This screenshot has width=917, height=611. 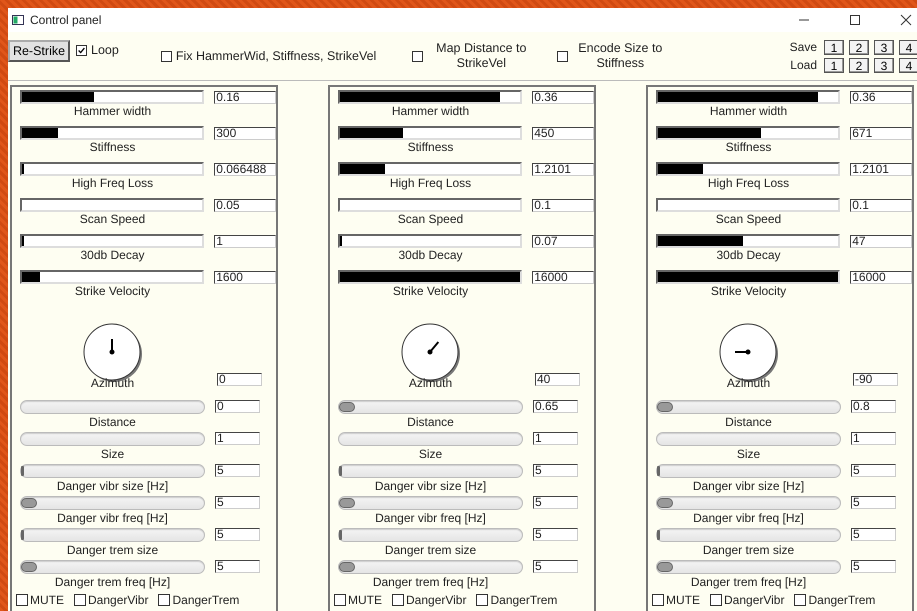 What do you see at coordinates (881, 241) in the screenshot?
I see `value-field: 47` at bounding box center [881, 241].